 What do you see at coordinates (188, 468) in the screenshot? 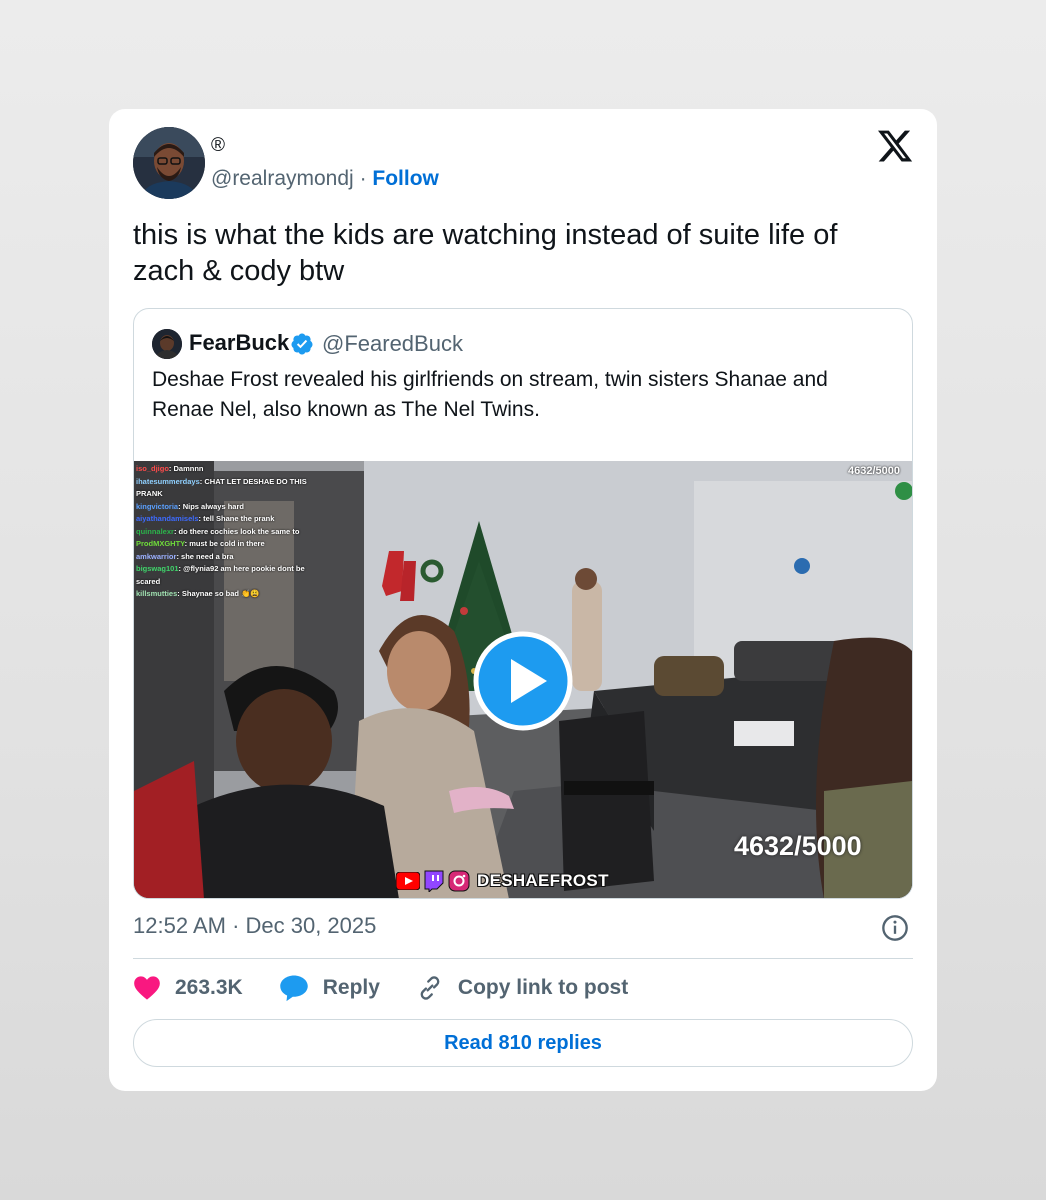
I see `chat-text: Damnnn` at bounding box center [188, 468].